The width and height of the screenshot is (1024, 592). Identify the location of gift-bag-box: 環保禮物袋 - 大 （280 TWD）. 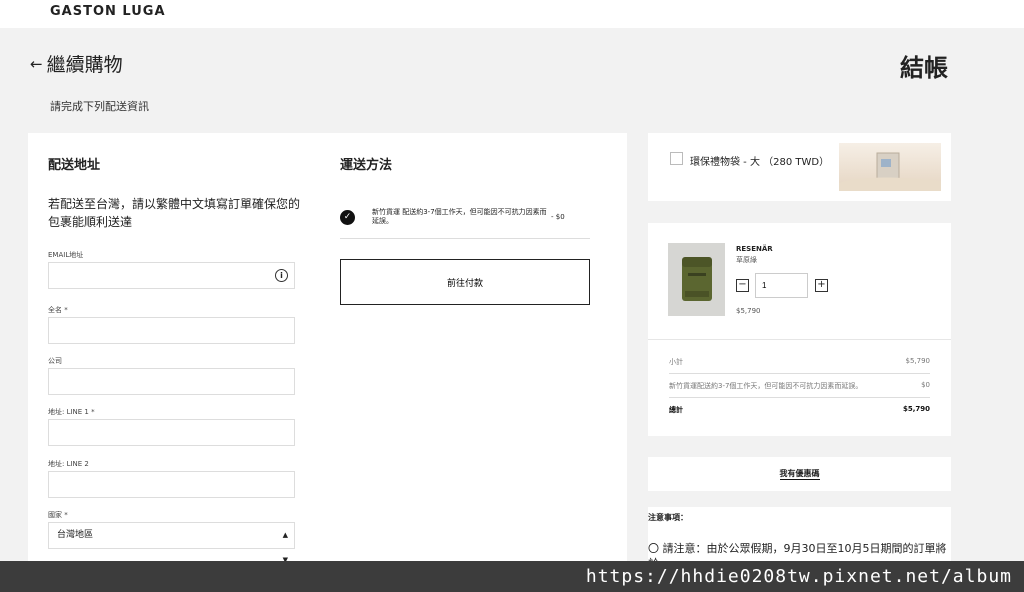
(799, 167).